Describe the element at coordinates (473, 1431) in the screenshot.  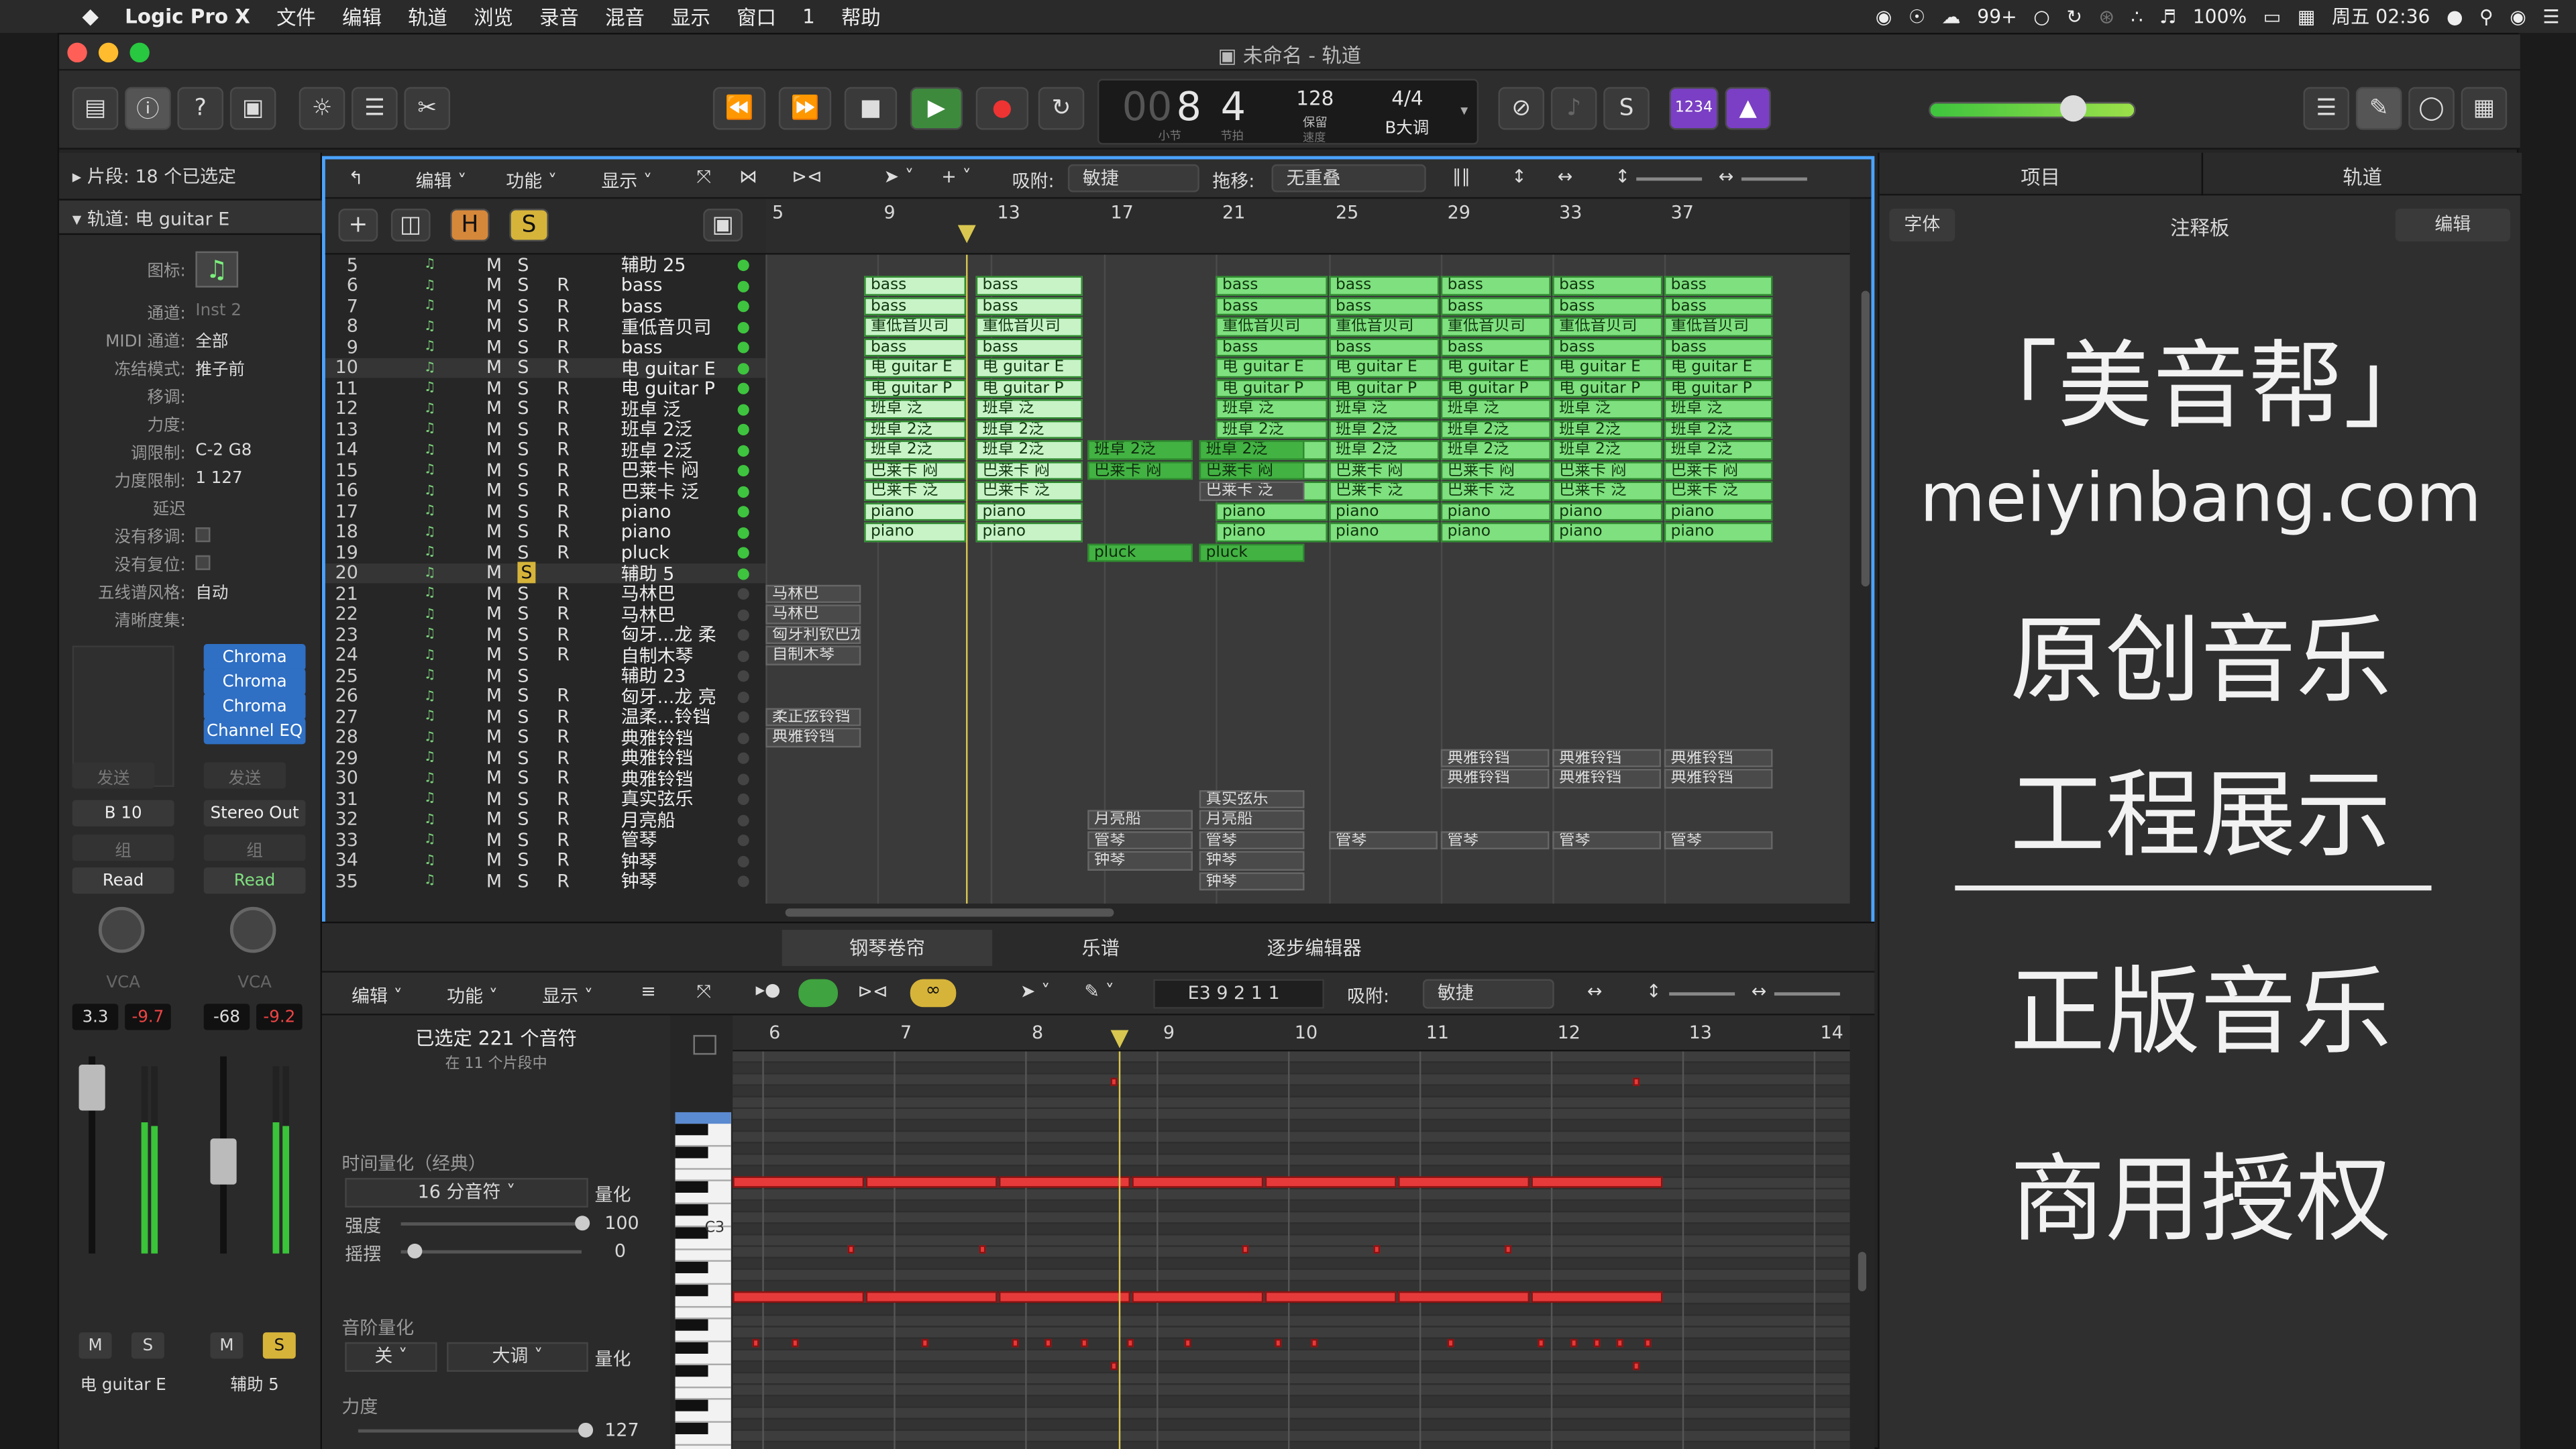
I see `velocity-slider` at that location.